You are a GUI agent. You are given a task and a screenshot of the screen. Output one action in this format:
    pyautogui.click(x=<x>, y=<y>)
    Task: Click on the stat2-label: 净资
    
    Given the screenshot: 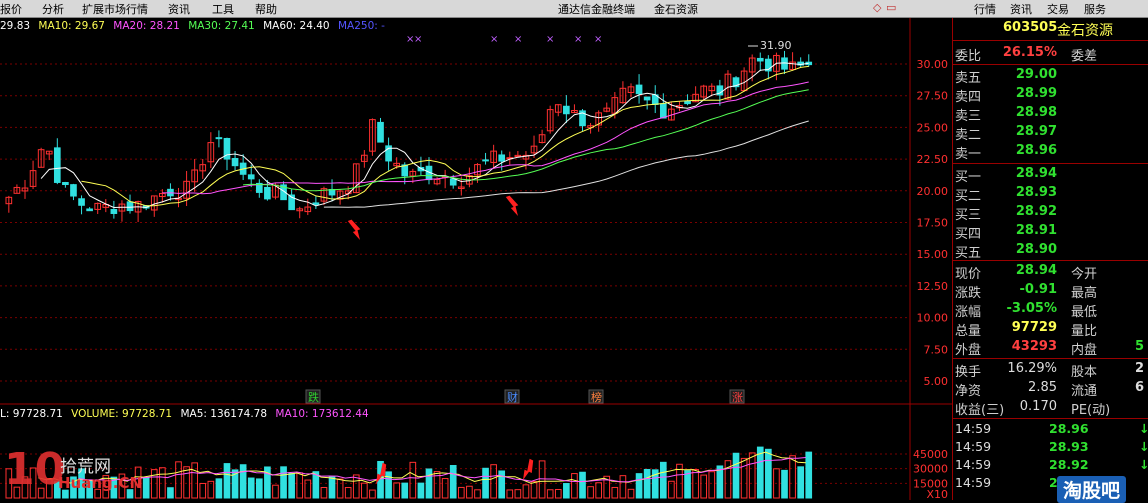 What is the action you would take?
    pyautogui.click(x=968, y=391)
    